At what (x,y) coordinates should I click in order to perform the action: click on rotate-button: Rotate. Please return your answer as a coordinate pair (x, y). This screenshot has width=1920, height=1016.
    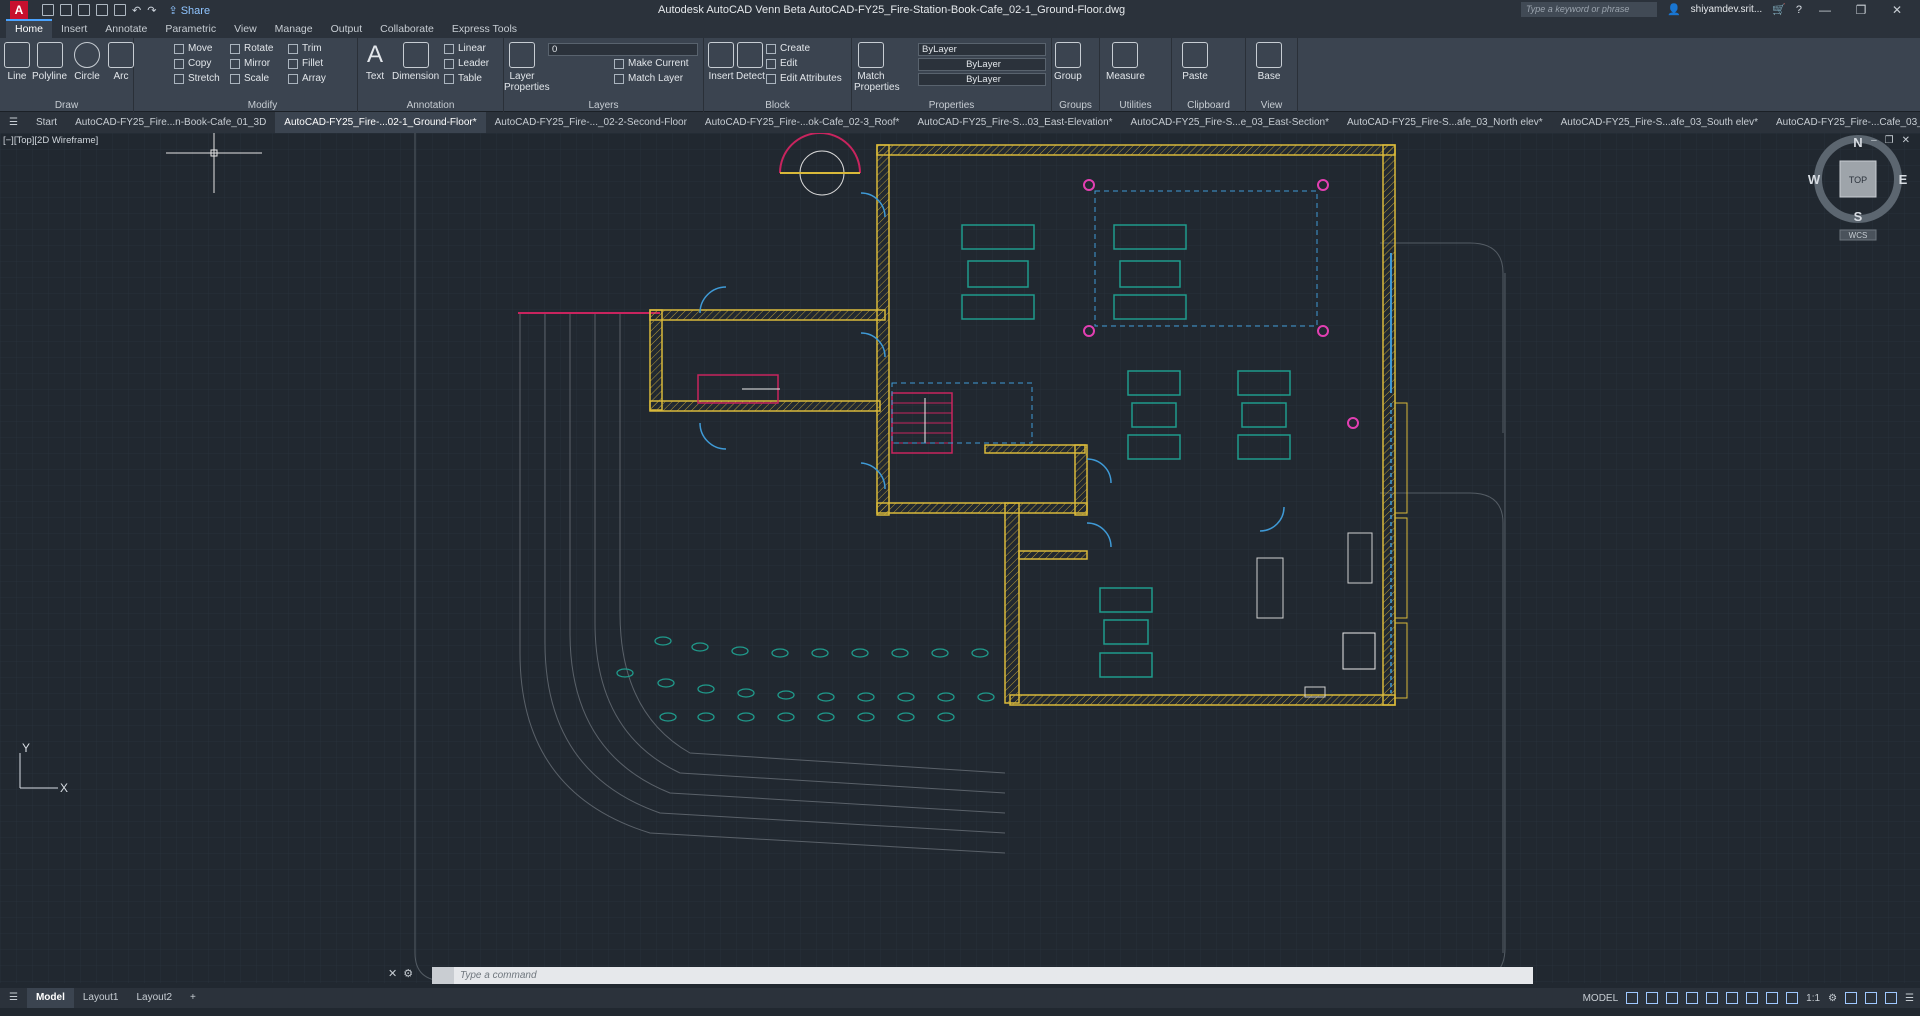
    Looking at the image, I should click on (251, 48).